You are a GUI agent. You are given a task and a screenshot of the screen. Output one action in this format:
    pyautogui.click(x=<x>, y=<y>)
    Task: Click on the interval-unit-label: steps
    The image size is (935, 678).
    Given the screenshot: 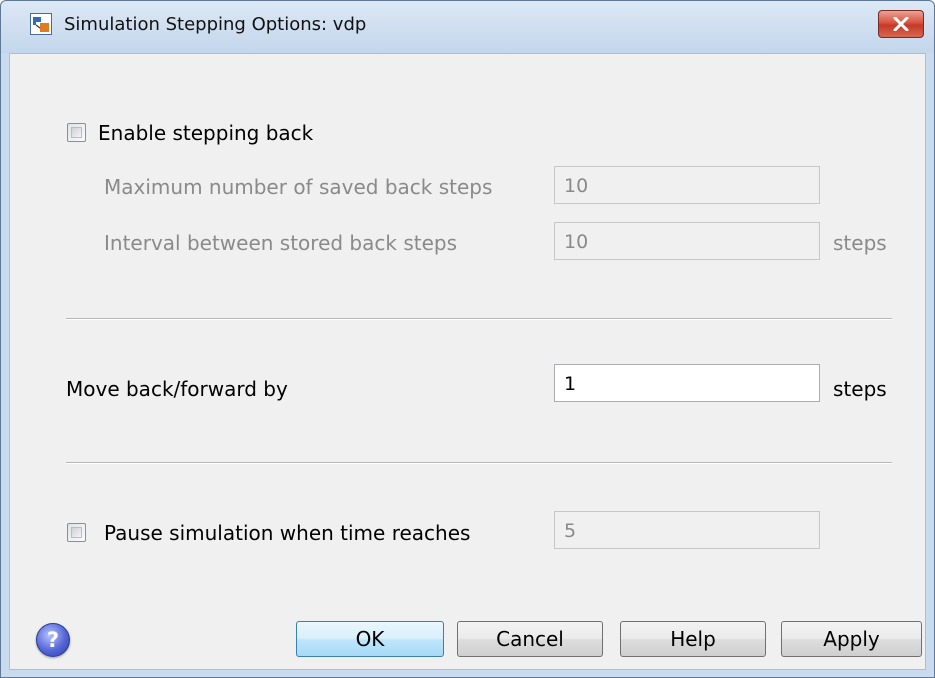 What is the action you would take?
    pyautogui.click(x=860, y=243)
    